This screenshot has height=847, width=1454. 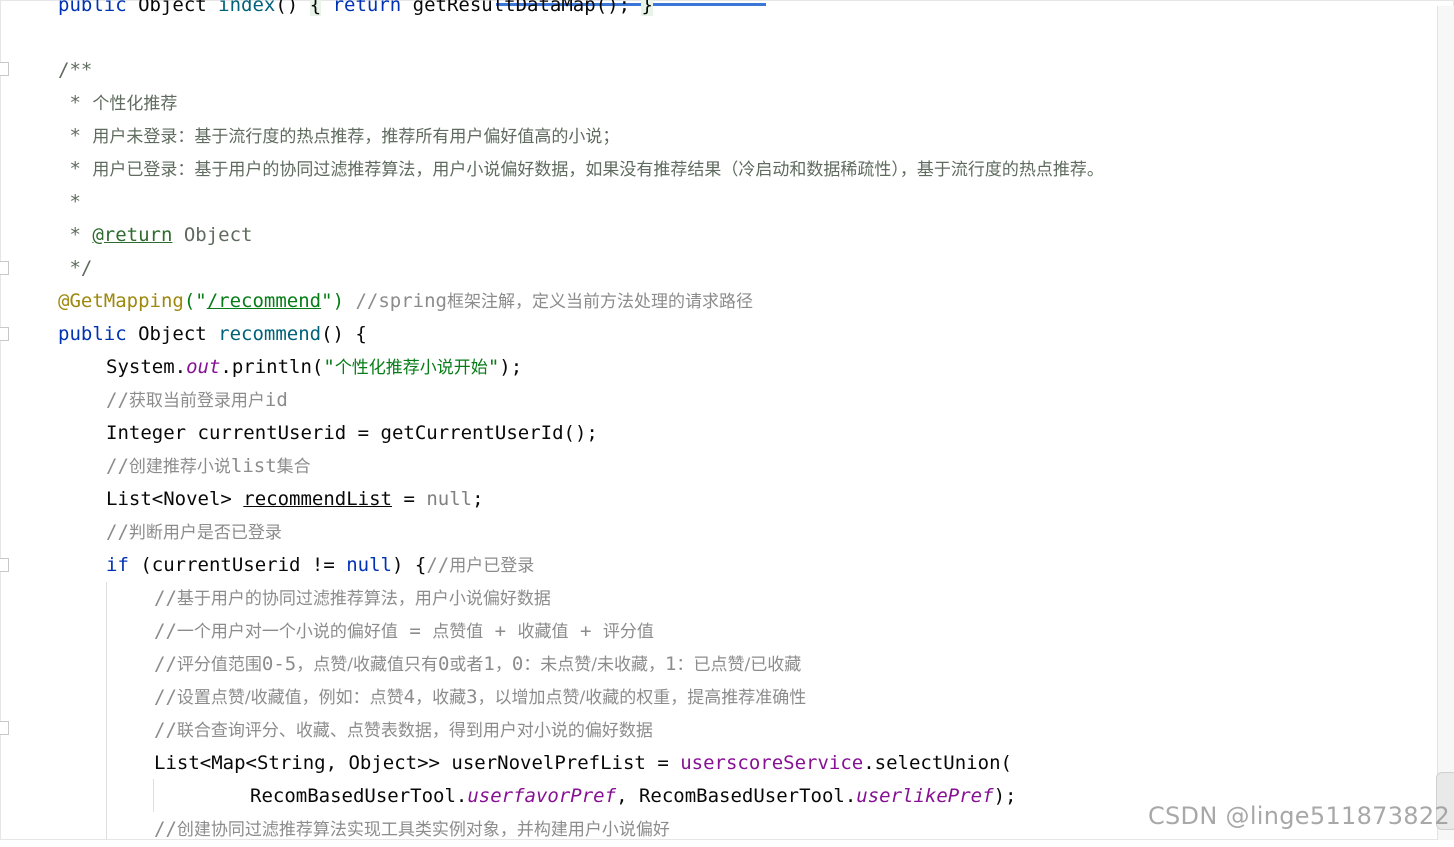 What do you see at coordinates (339, 136) in the screenshot?
I see `code-line-4: * 用户未登录：基于流行度的热点推荐，推荐所有用户偏好值高的小说；` at bounding box center [339, 136].